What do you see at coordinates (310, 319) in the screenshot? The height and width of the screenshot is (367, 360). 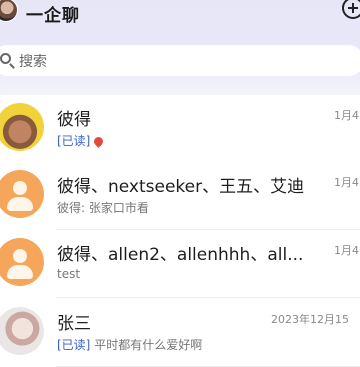 I see `chat-time: 2023年12月15` at bounding box center [310, 319].